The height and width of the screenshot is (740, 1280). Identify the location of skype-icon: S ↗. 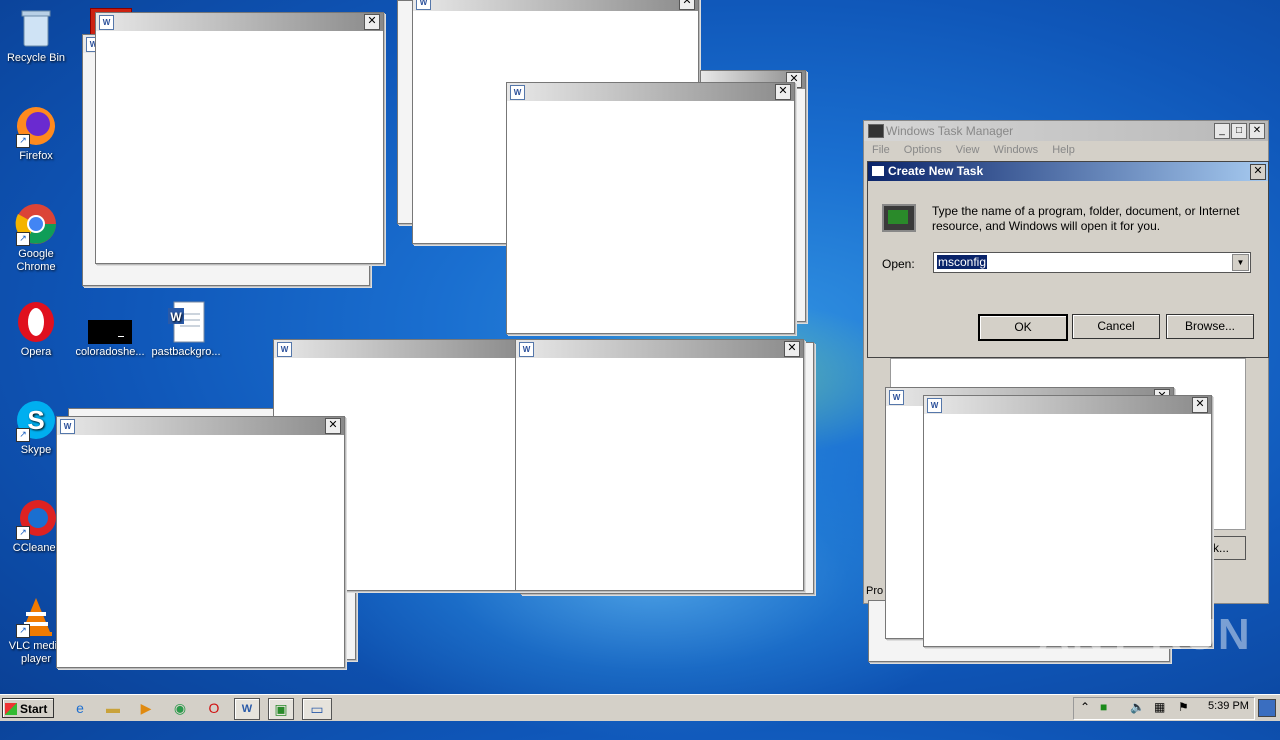
(36, 420).